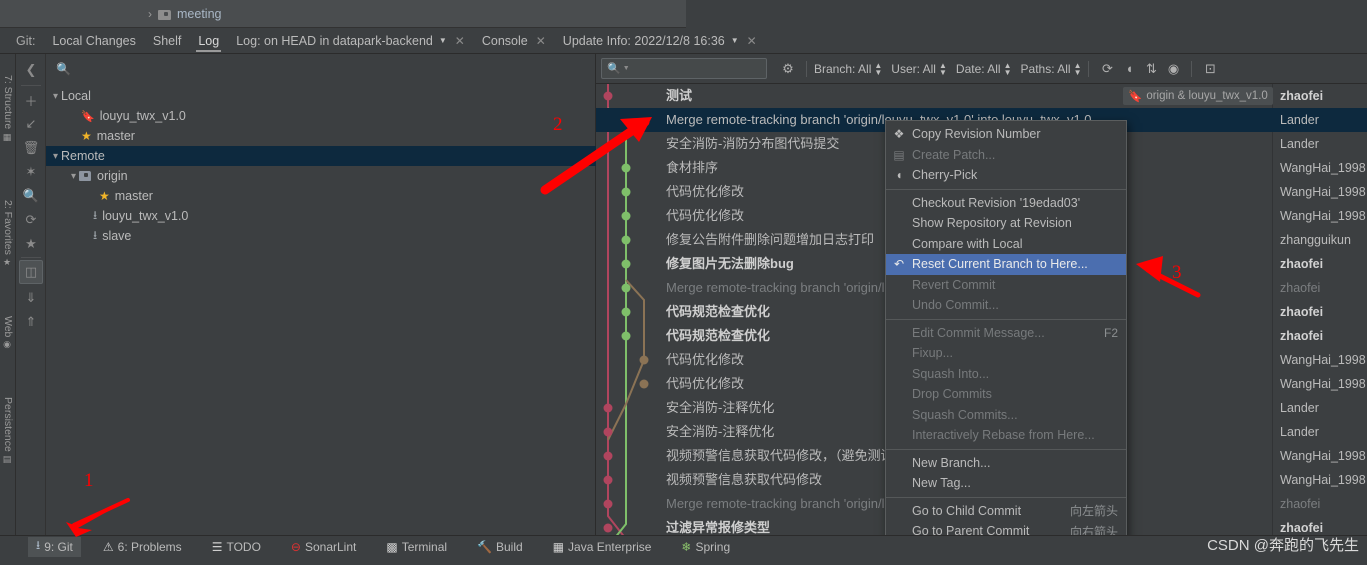 This screenshot has width=1367, height=565. Describe the element at coordinates (1210, 69) in the screenshot. I see `open-in-editor-icon: ⊡` at that location.